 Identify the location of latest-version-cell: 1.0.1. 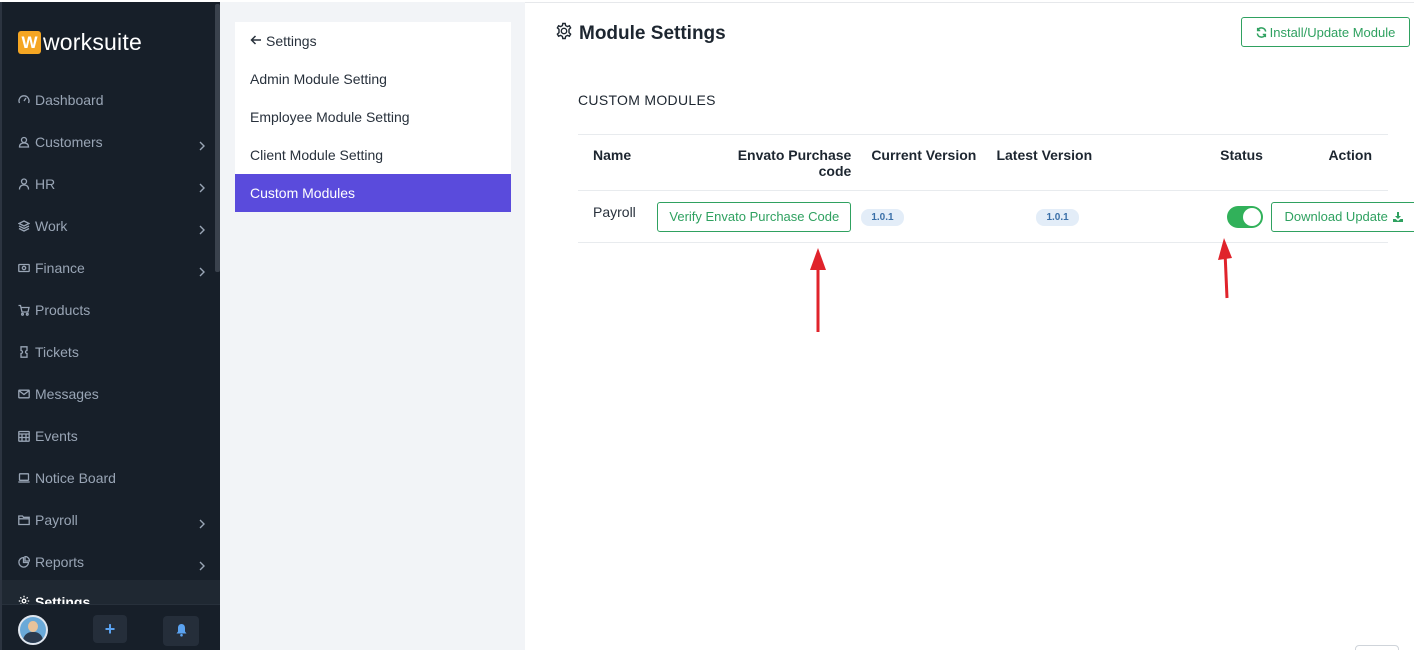
(1071, 216).